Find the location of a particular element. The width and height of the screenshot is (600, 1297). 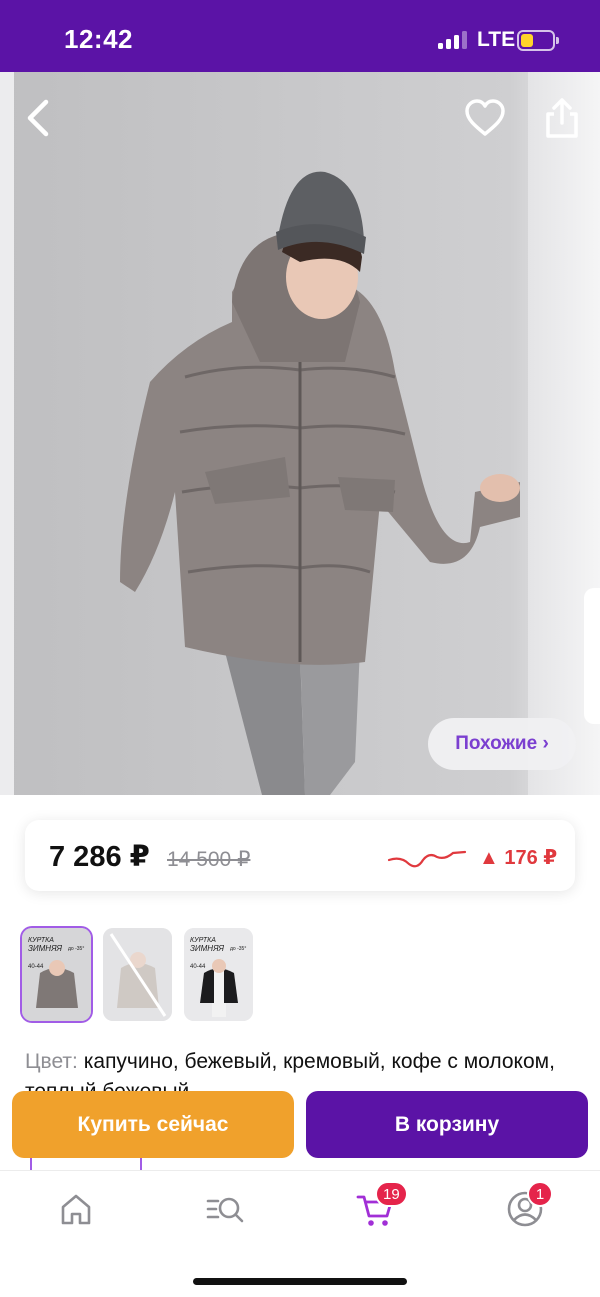

svg-text: КУРТКА is located at coordinates (203, 940).